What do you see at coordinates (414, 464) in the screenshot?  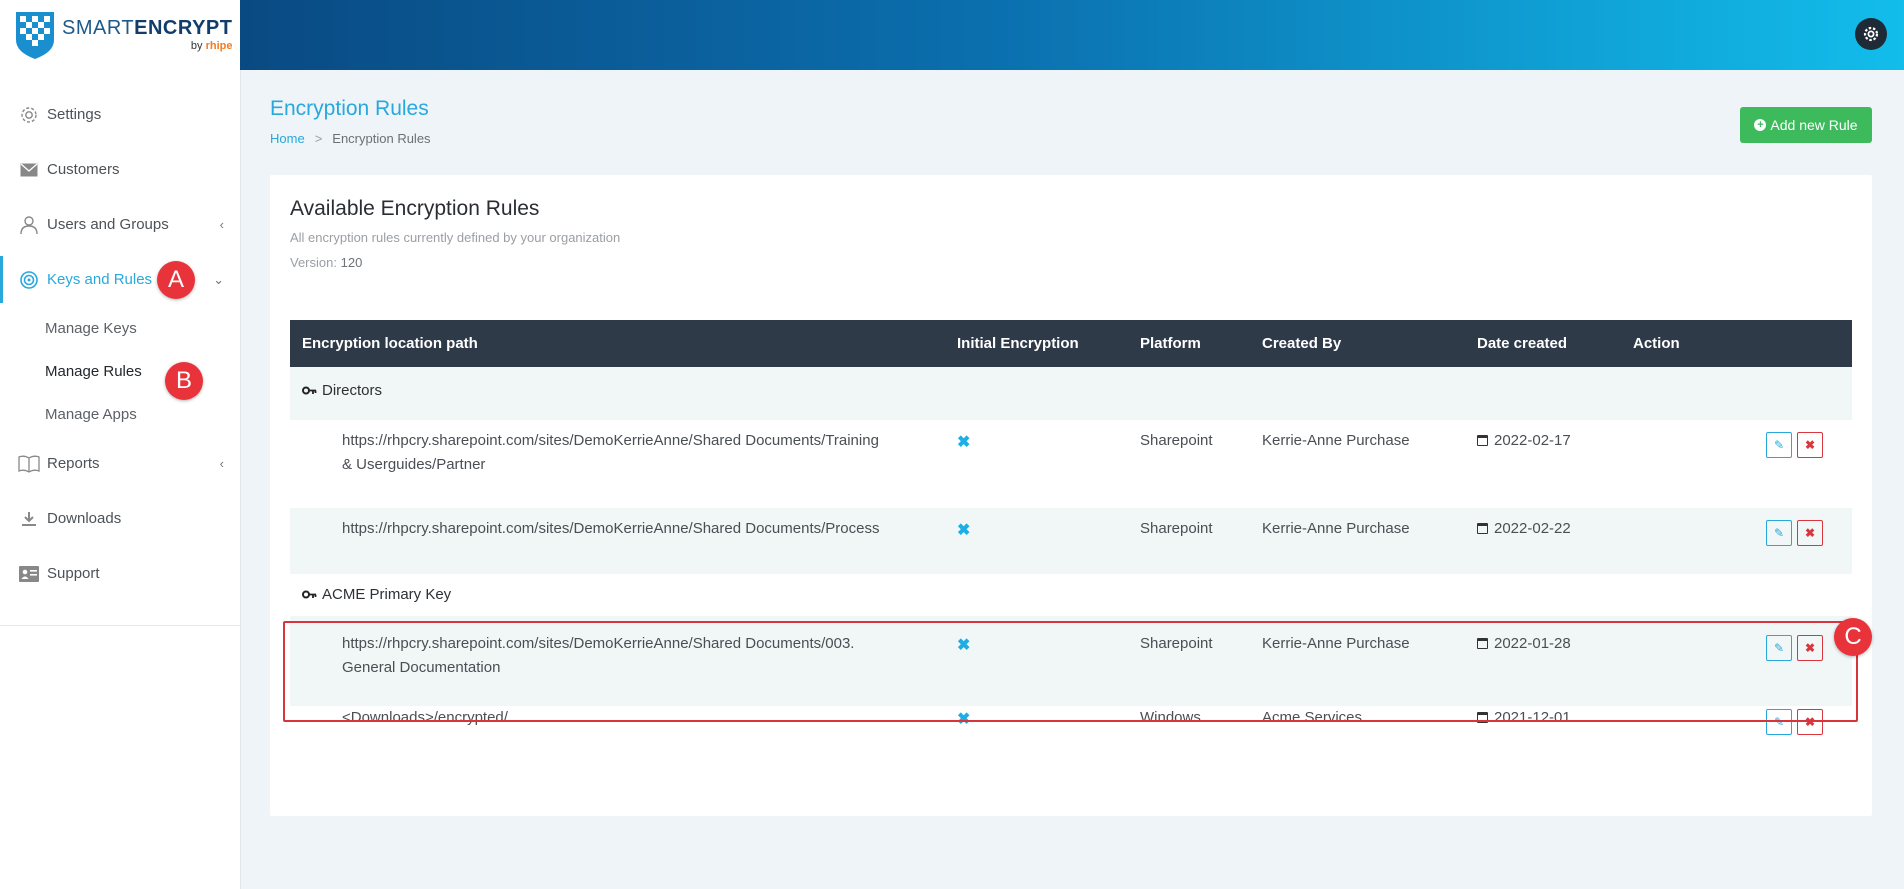 I see `row-path-line2: & Userguides/Partner` at bounding box center [414, 464].